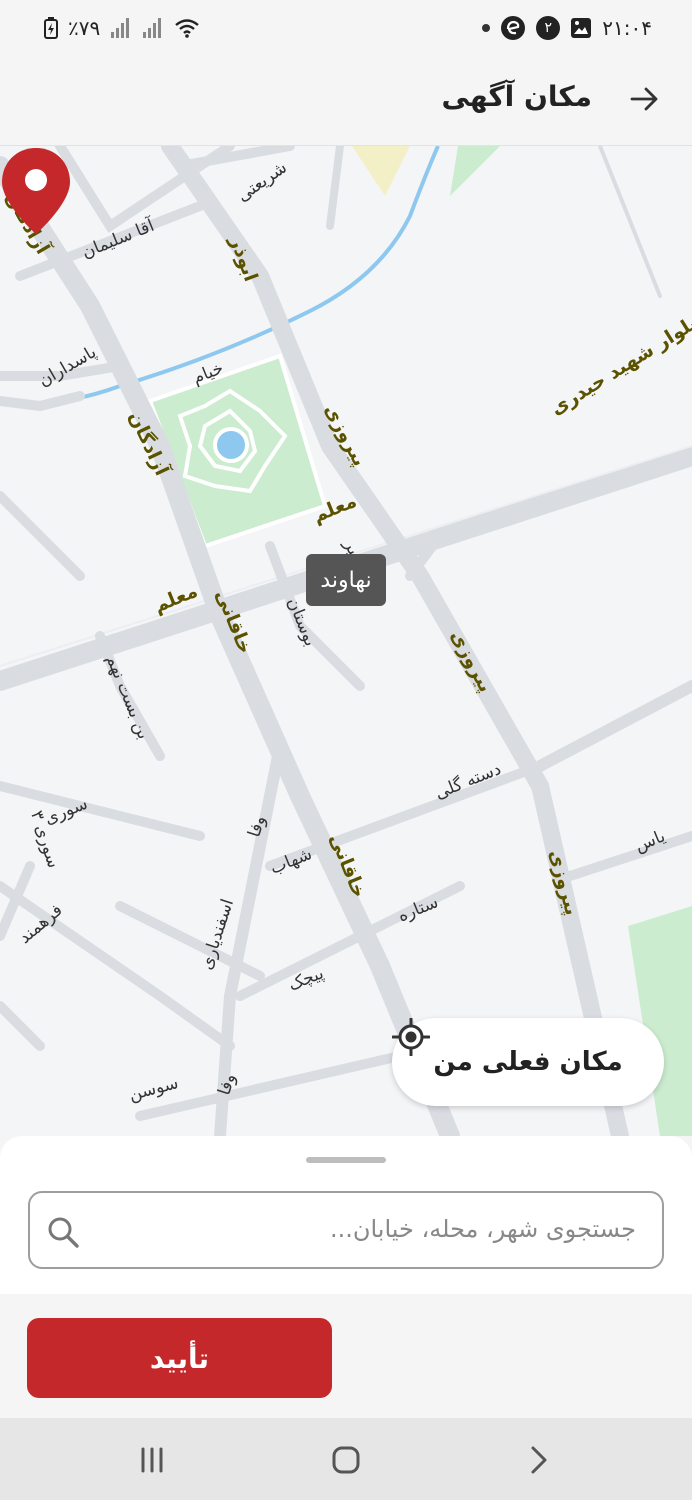  What do you see at coordinates (152, 1460) in the screenshot?
I see `recent-apps-icon` at bounding box center [152, 1460].